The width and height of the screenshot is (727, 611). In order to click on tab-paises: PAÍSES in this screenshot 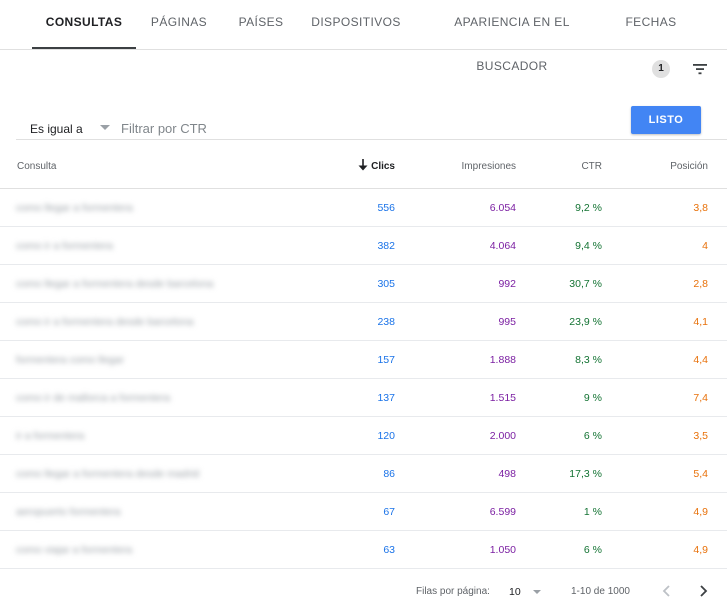, I will do `click(261, 24)`.